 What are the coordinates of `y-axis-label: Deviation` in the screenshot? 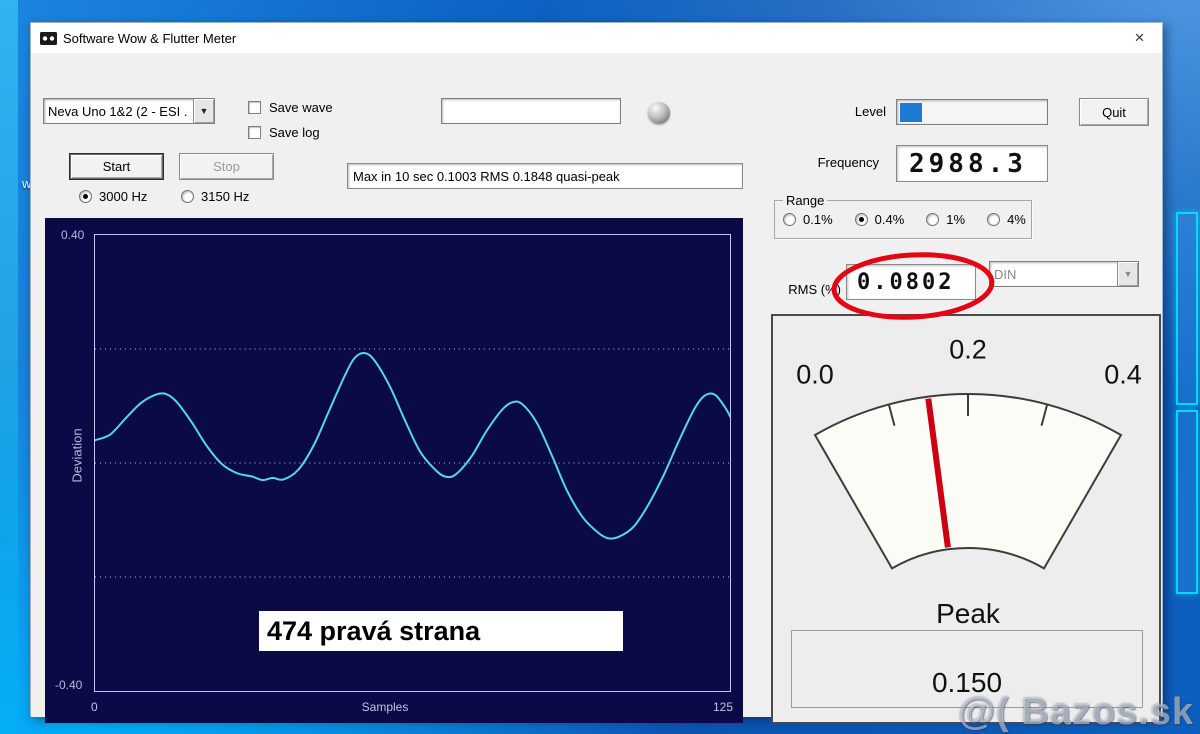 It's located at (77, 455).